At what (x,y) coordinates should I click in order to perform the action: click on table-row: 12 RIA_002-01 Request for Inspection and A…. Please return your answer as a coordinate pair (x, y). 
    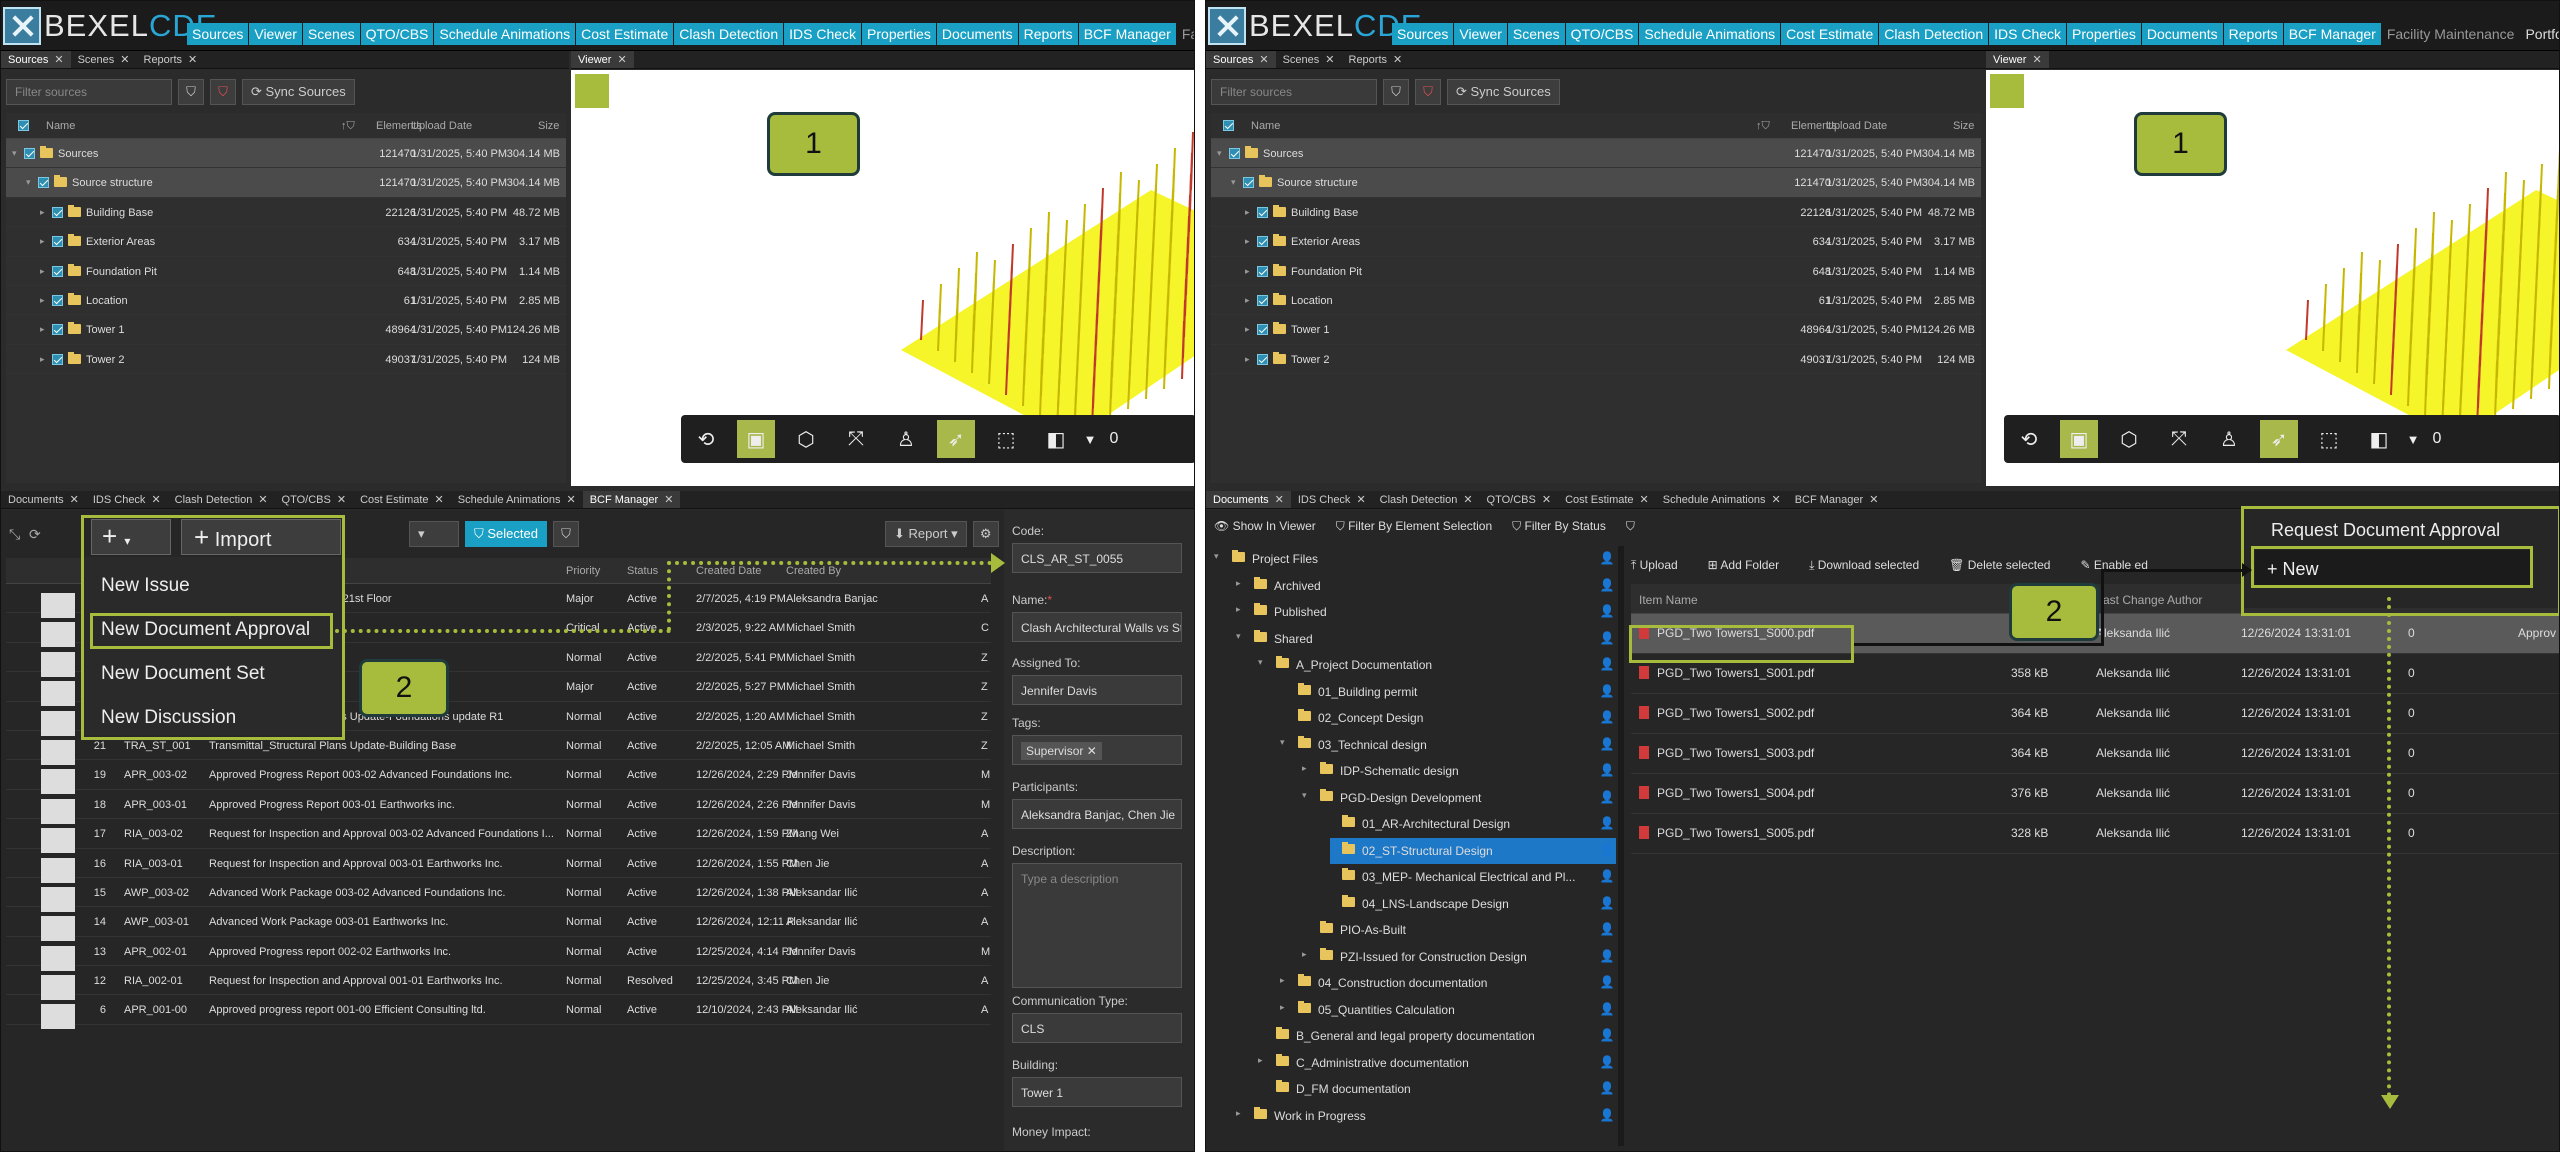
    Looking at the image, I should click on (498, 983).